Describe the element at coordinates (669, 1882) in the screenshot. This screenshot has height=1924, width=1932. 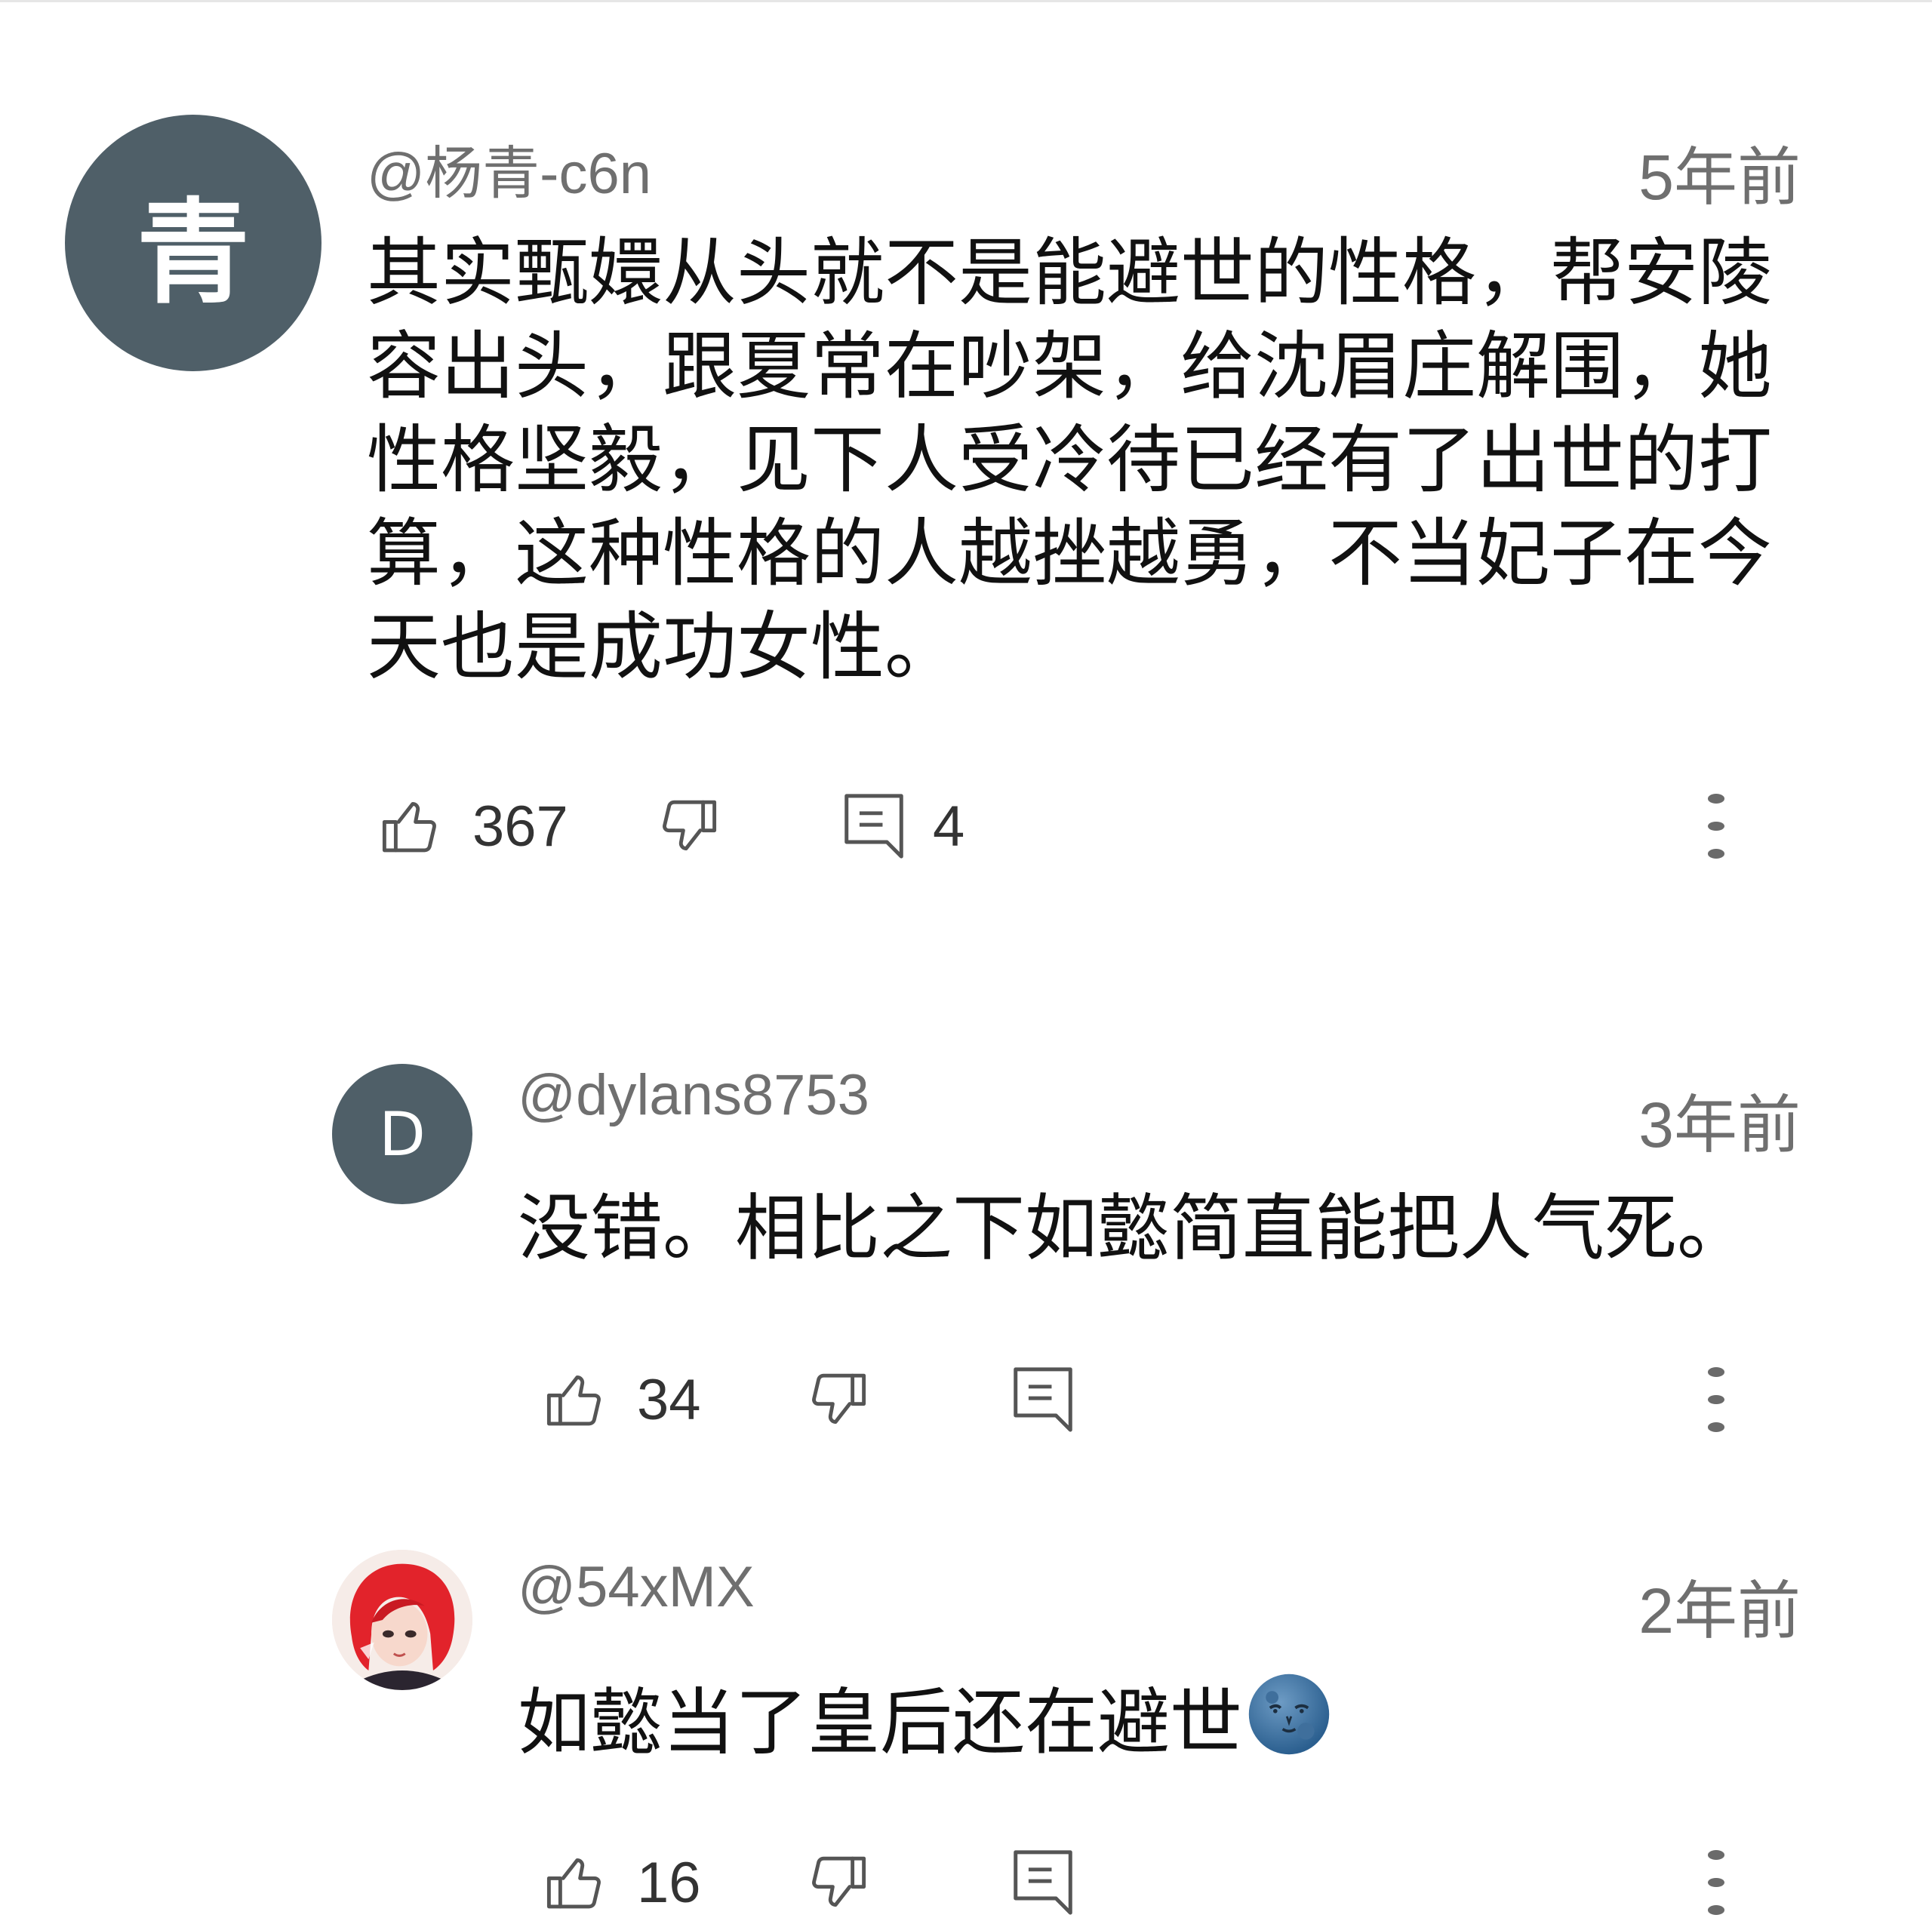
I see `like-count: 16` at that location.